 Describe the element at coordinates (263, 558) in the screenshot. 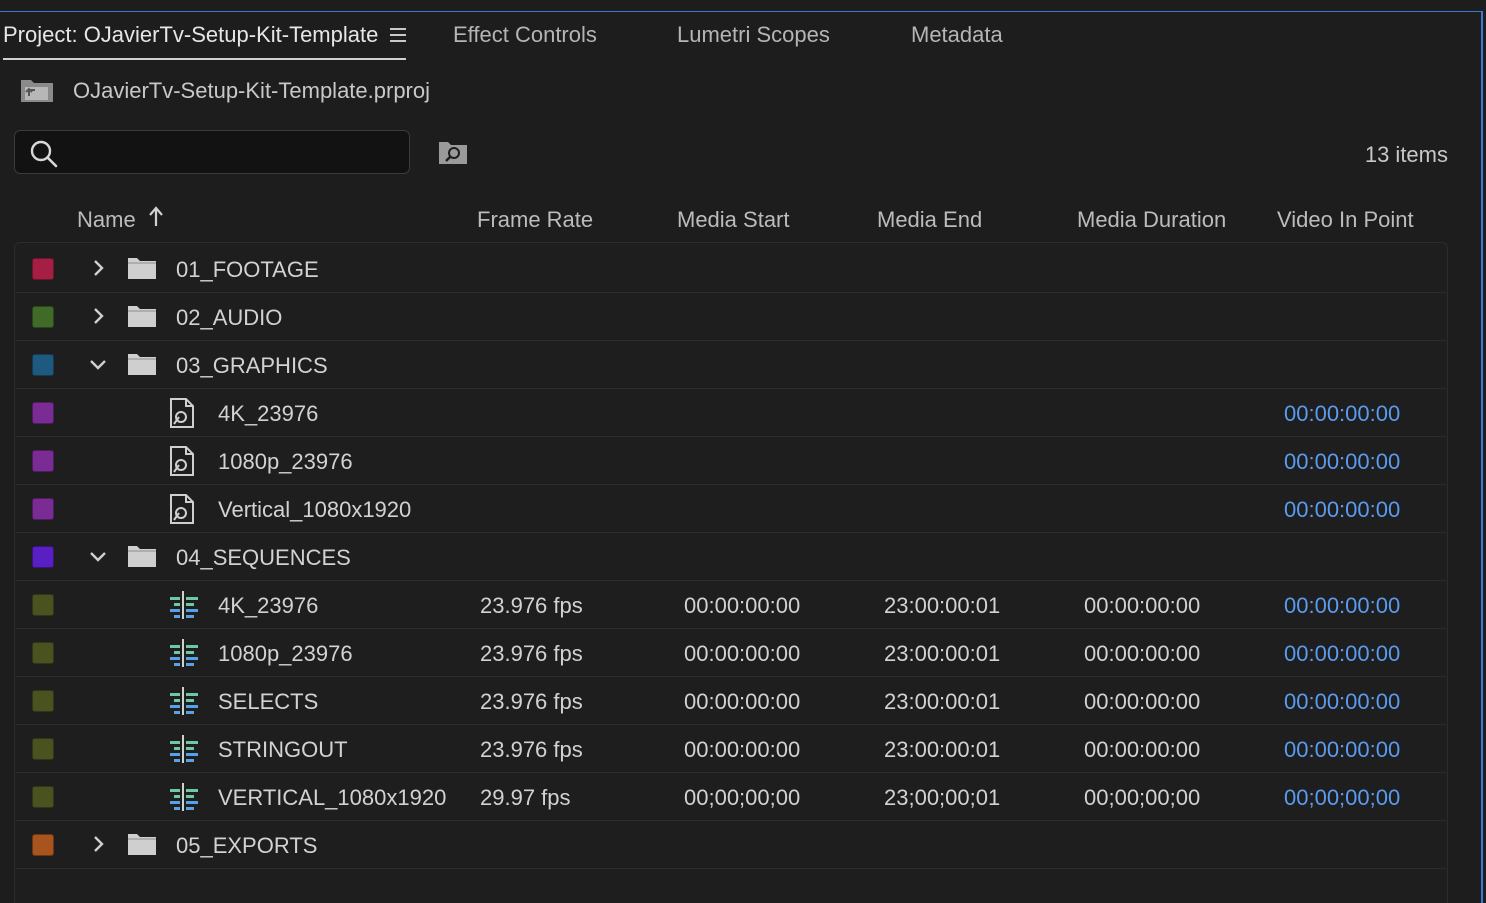

I see `bin-name: 04_SEQUENCES` at that location.